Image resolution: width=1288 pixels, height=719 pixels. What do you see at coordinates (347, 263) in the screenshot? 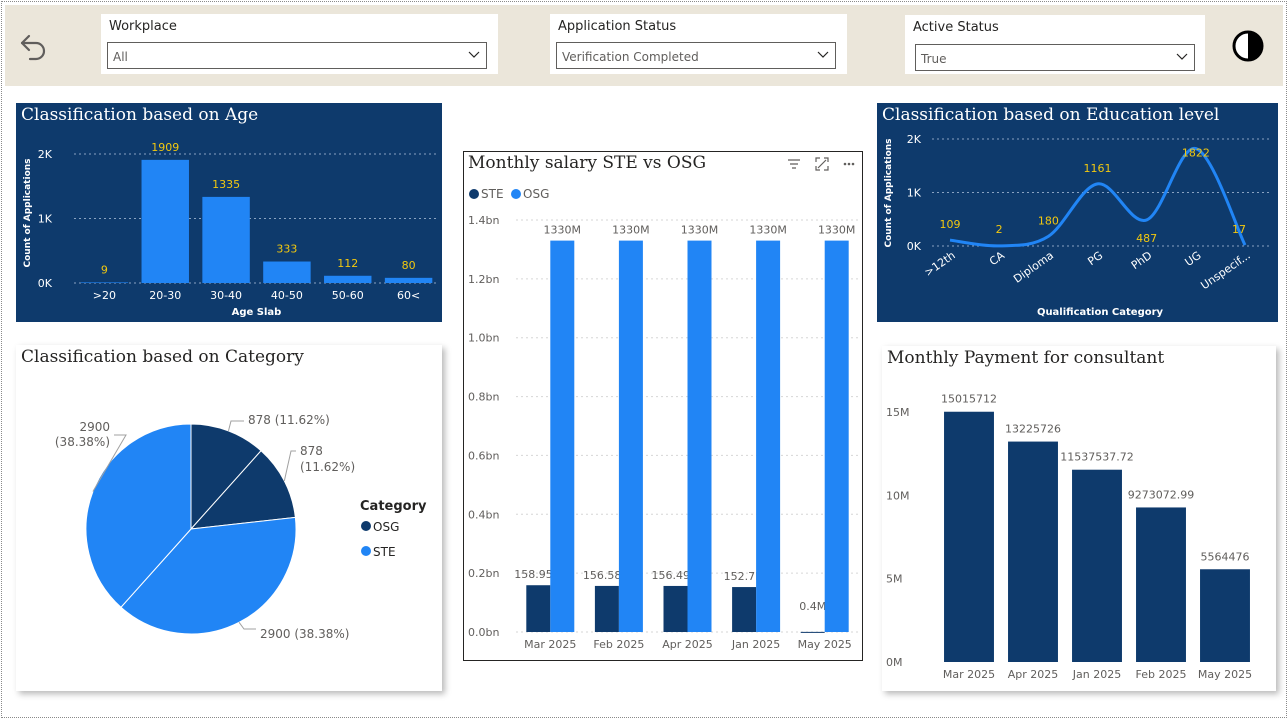
I see `data-label: 112` at bounding box center [347, 263].